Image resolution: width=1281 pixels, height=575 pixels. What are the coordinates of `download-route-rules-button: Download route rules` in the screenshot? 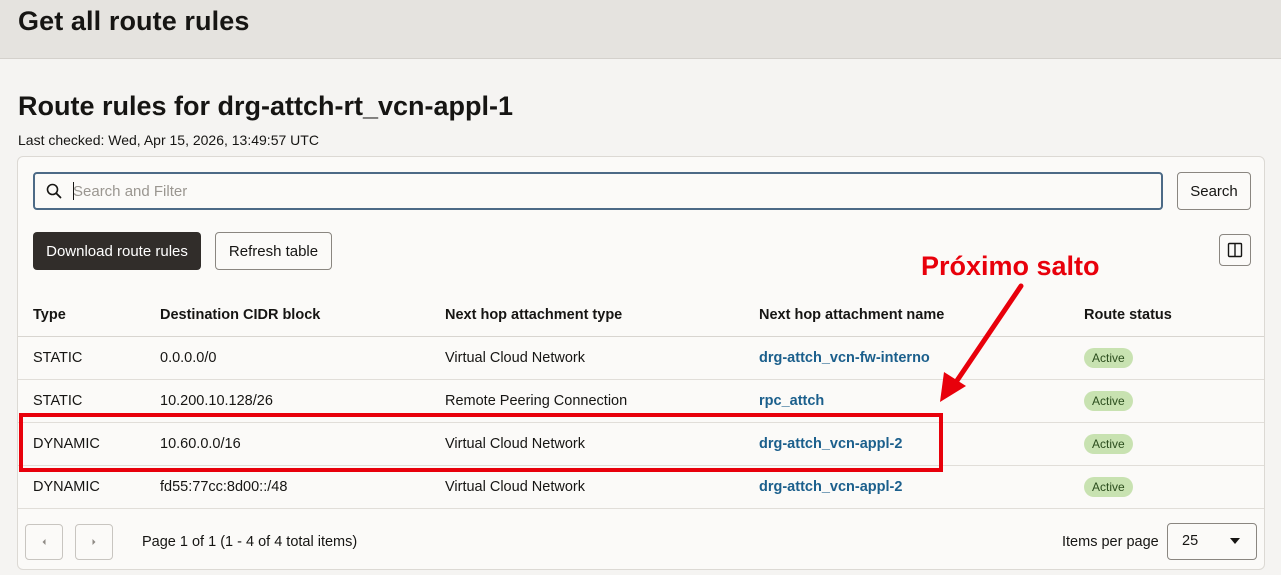 It's located at (117, 251).